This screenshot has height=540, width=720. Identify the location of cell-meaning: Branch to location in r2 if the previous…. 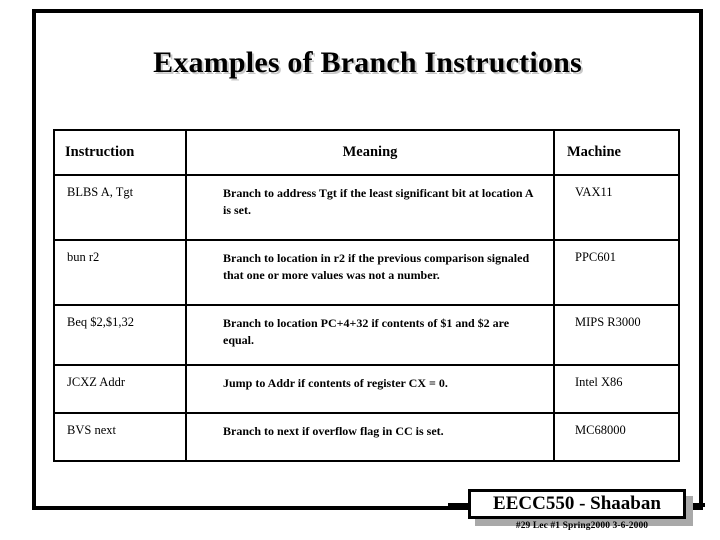
(370, 272).